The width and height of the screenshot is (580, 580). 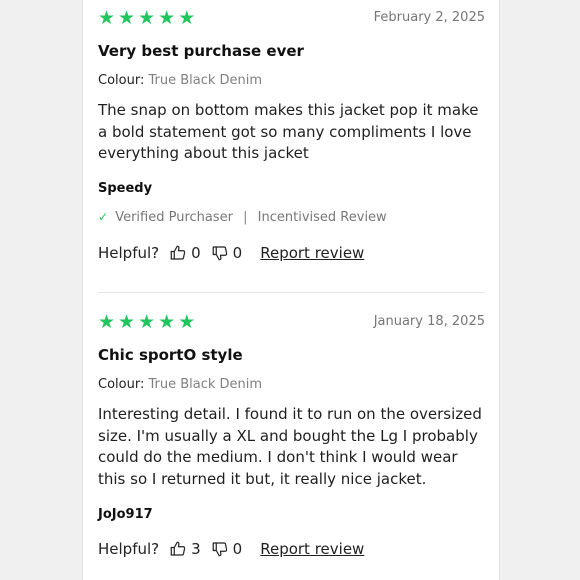 I want to click on review-date: February 2, 2025, so click(x=429, y=17).